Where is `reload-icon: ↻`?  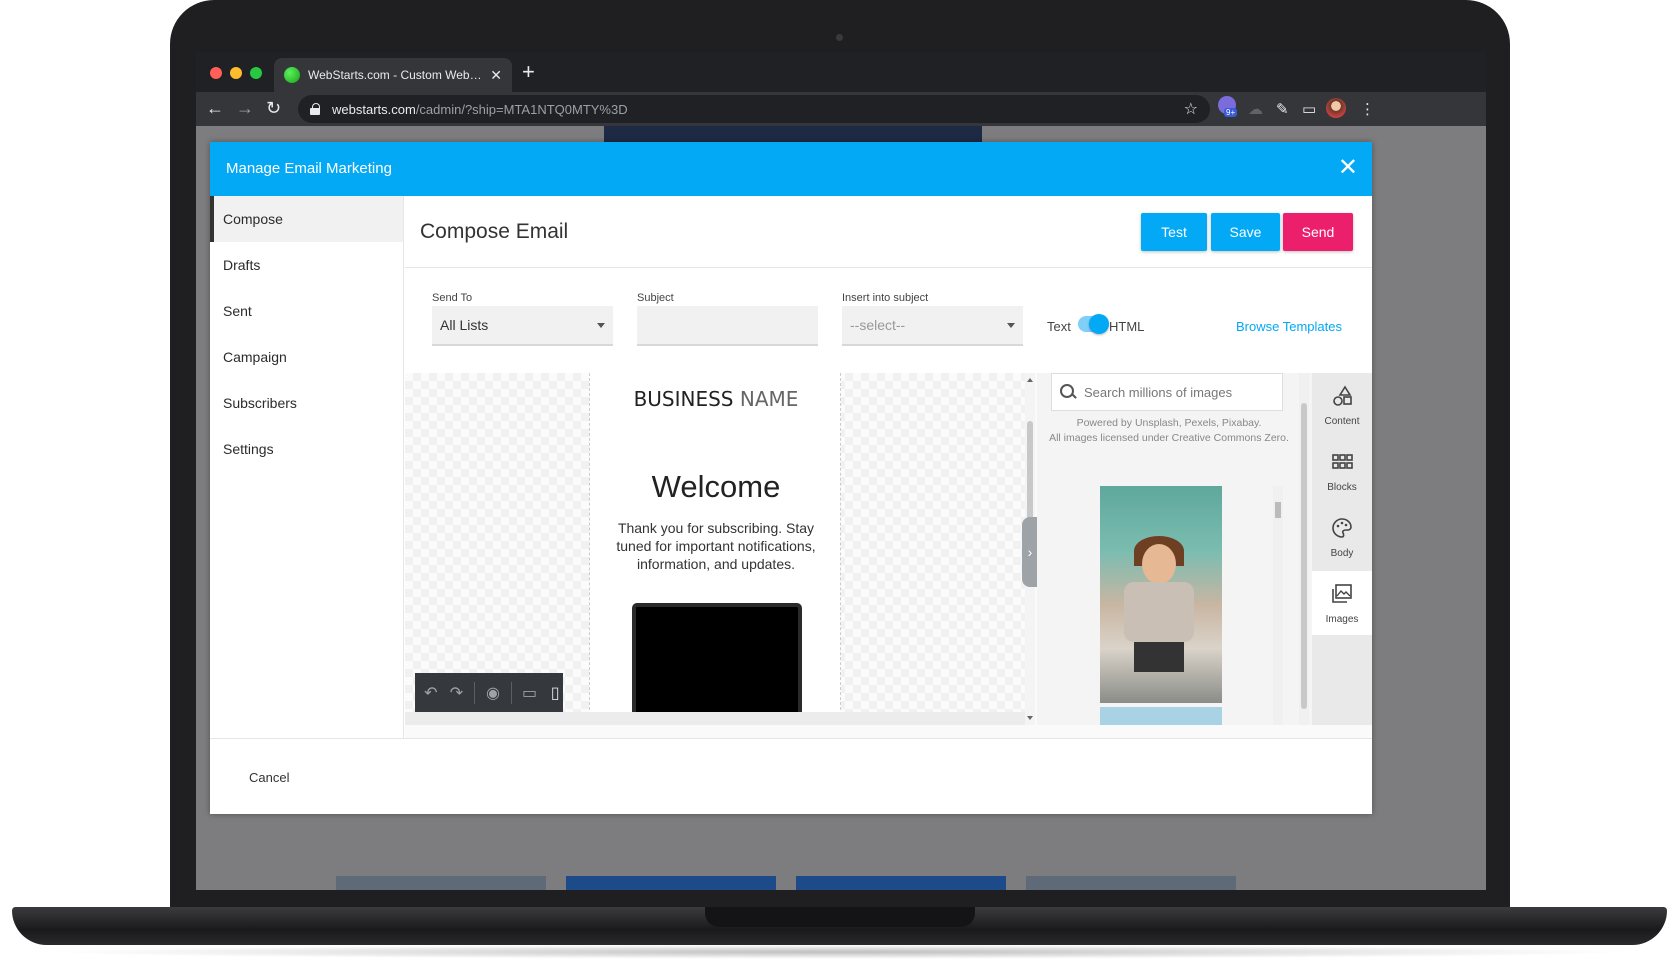 reload-icon: ↻ is located at coordinates (273, 108).